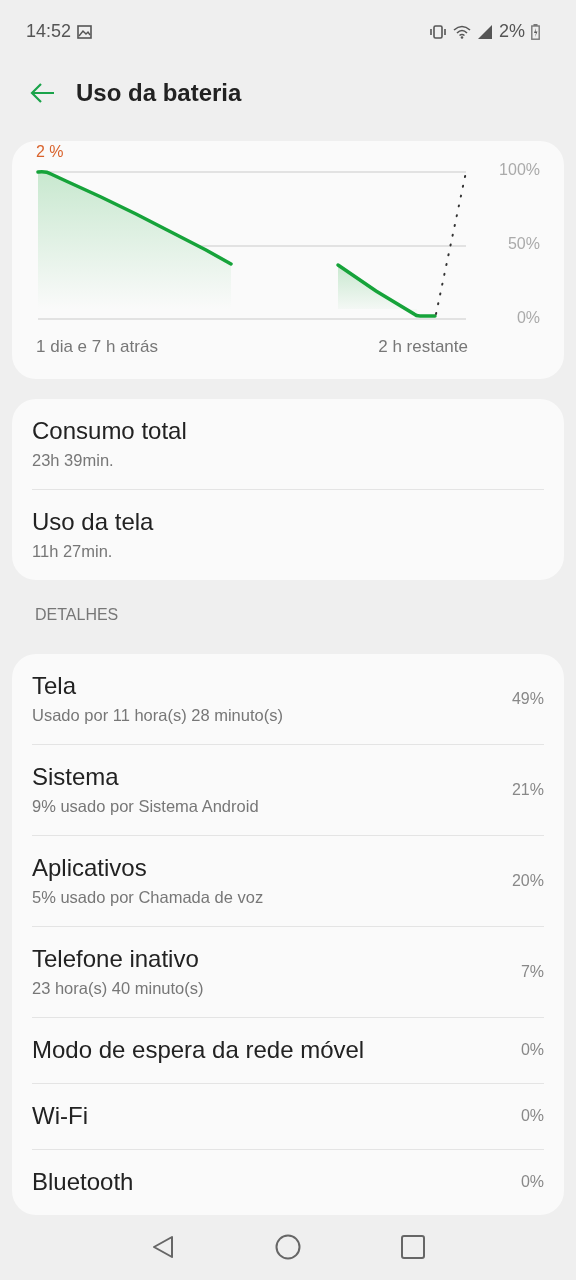  What do you see at coordinates (288, 1247) in the screenshot?
I see `home-icon` at bounding box center [288, 1247].